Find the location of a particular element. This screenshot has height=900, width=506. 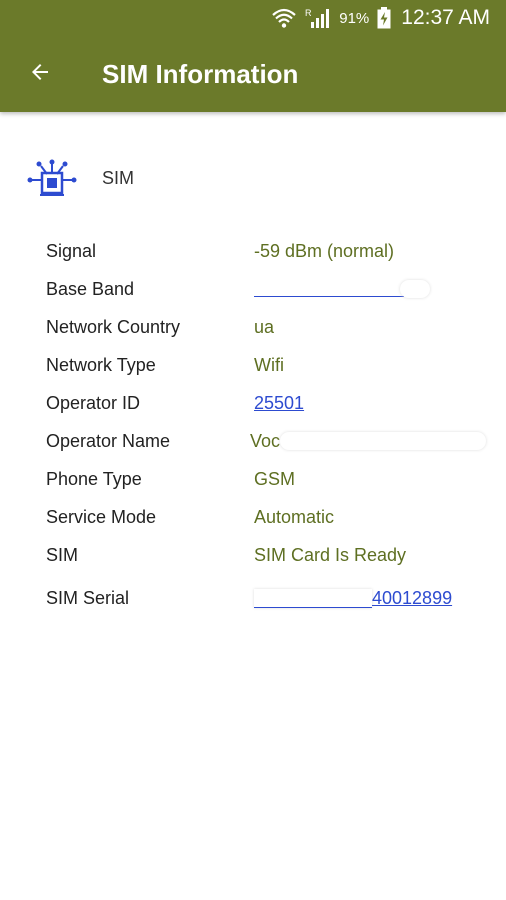

toolbar: SIM Information is located at coordinates (253, 74).